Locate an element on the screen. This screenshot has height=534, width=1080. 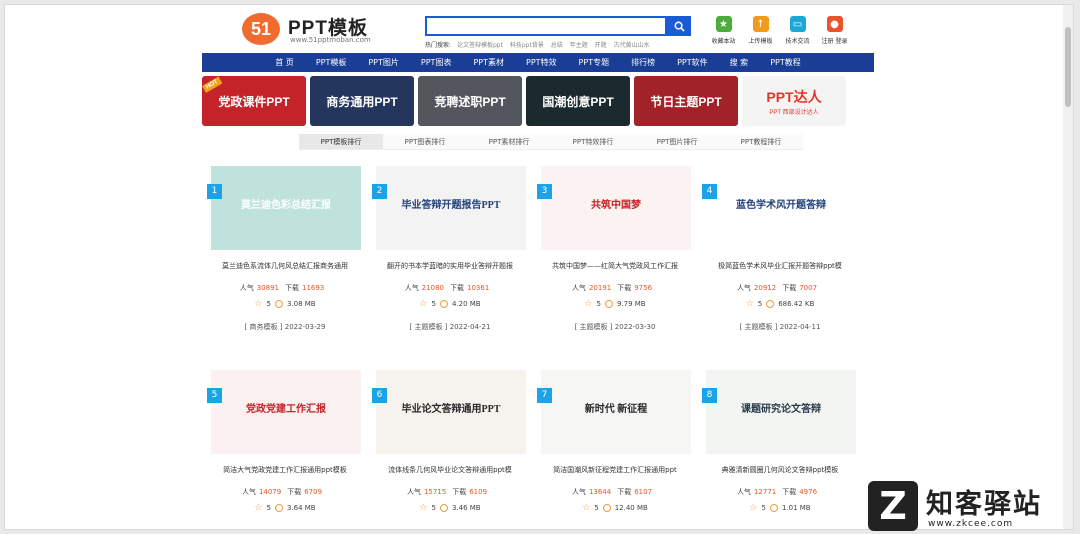
banner-label: 竞聘述职PPT is located at coordinates (470, 101).